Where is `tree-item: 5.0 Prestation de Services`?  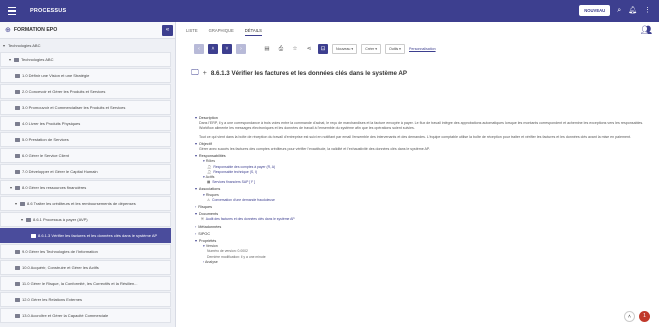
tree-item: 5.0 Prestation de Services is located at coordinates (85, 139).